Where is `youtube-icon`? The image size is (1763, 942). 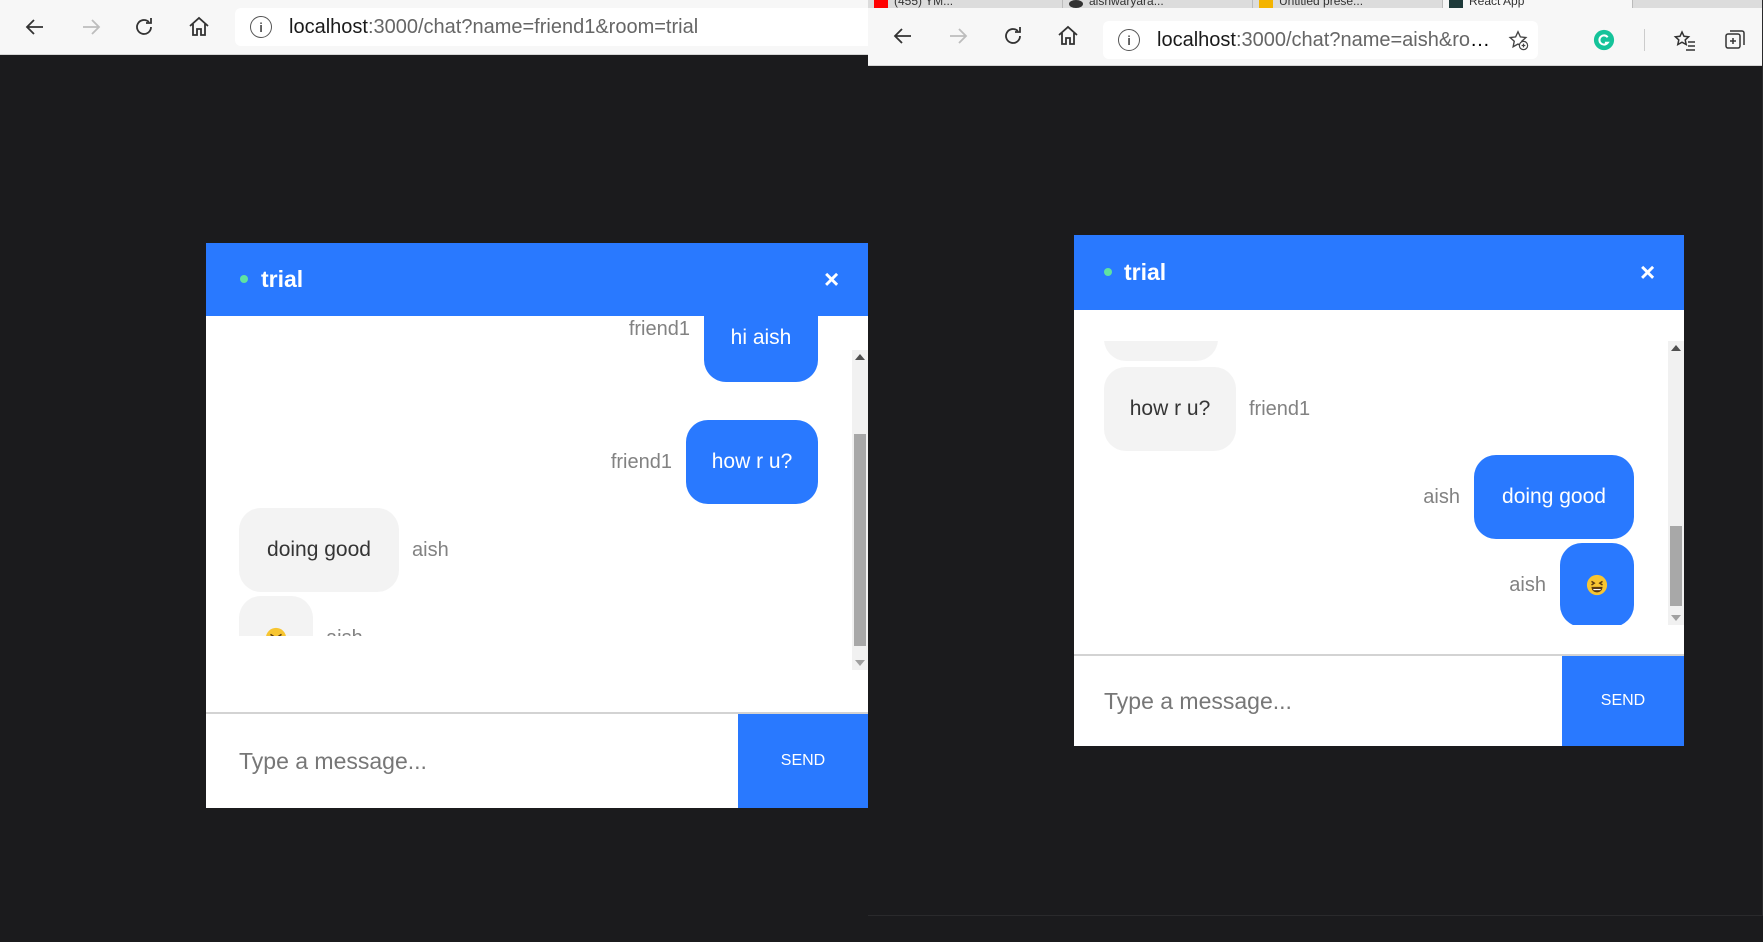 youtube-icon is located at coordinates (881, 4).